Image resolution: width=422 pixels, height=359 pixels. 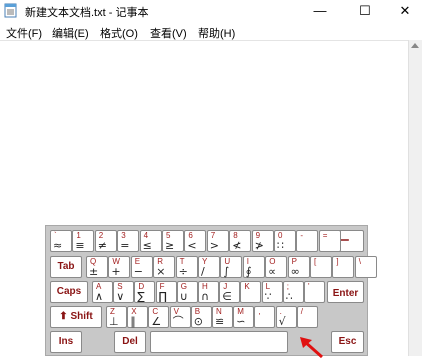 I want to click on symbol-key: 5 ≥, so click(x=173, y=241).